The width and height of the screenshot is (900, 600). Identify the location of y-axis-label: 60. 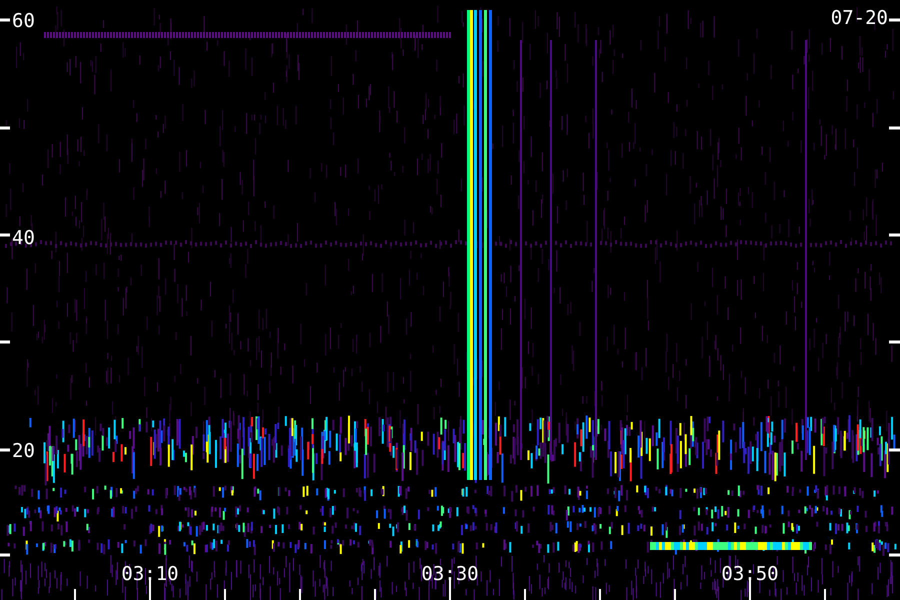
(23, 21).